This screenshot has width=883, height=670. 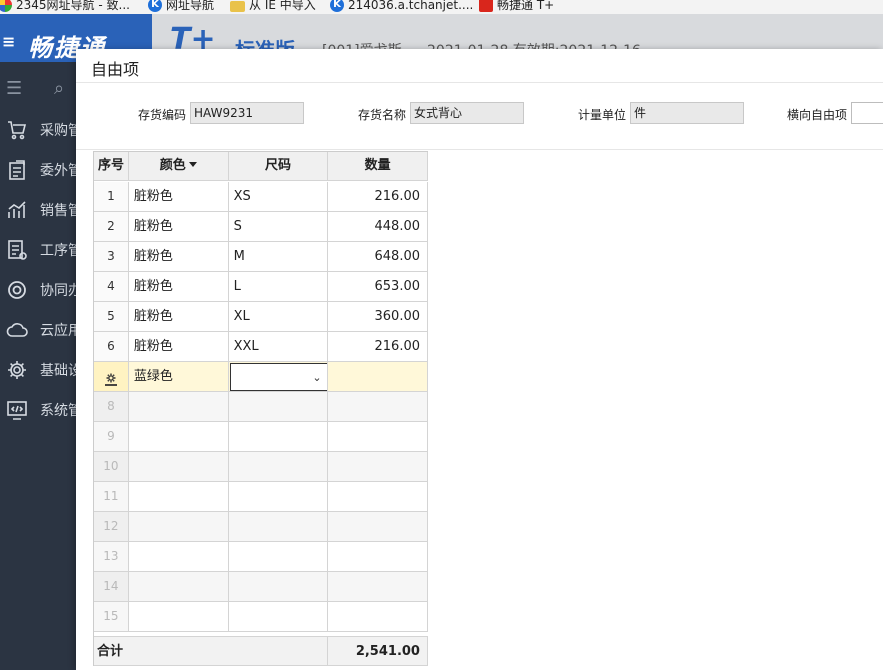 What do you see at coordinates (378, 257) in the screenshot?
I see `qty-cell: 648.00` at bounding box center [378, 257].